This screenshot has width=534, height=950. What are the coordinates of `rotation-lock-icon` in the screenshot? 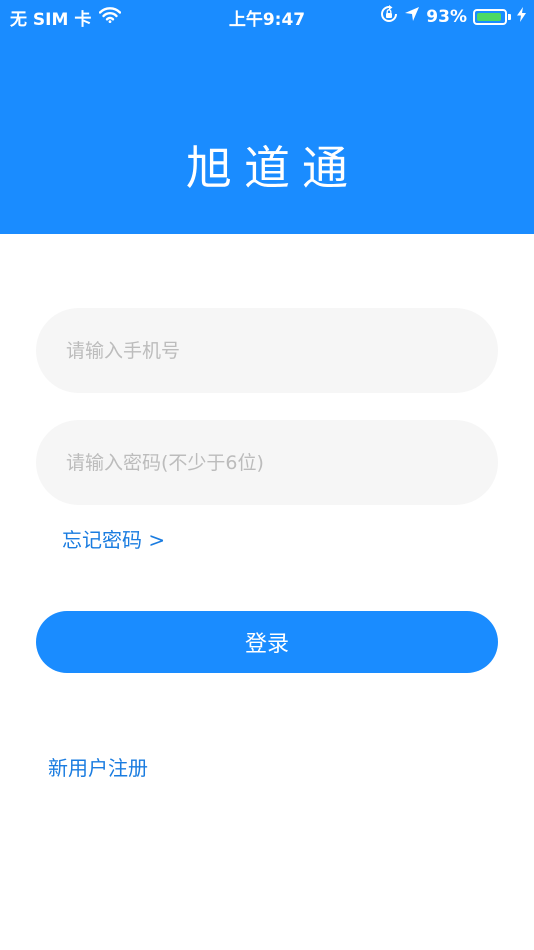 It's located at (389, 16).